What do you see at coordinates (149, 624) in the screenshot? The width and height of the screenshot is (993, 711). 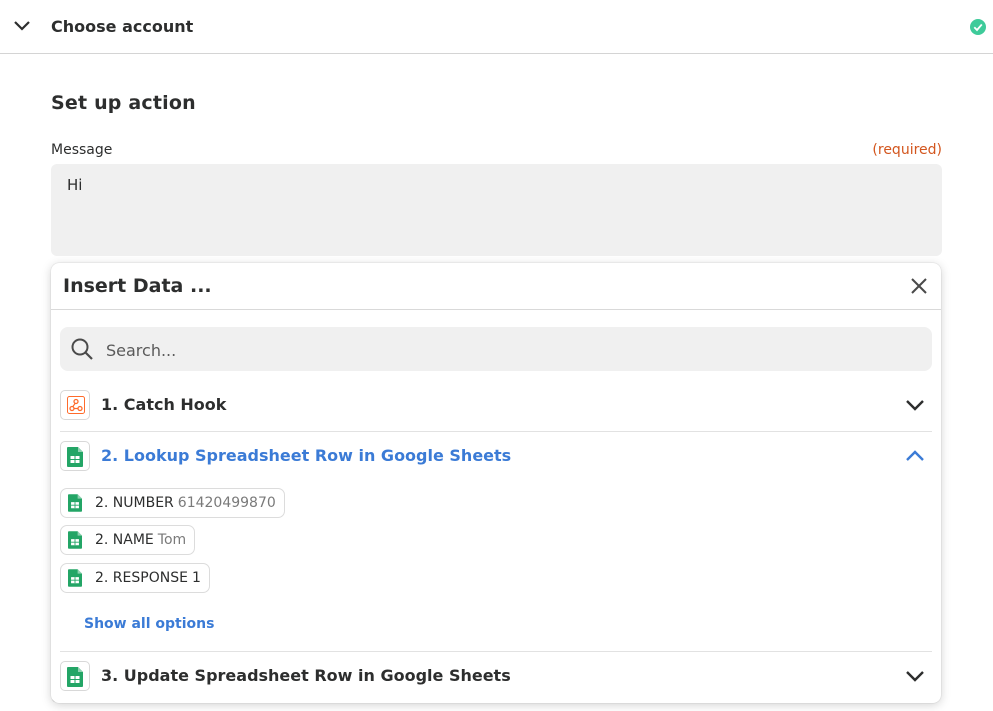 I see `show-all-options-link: Show all options` at bounding box center [149, 624].